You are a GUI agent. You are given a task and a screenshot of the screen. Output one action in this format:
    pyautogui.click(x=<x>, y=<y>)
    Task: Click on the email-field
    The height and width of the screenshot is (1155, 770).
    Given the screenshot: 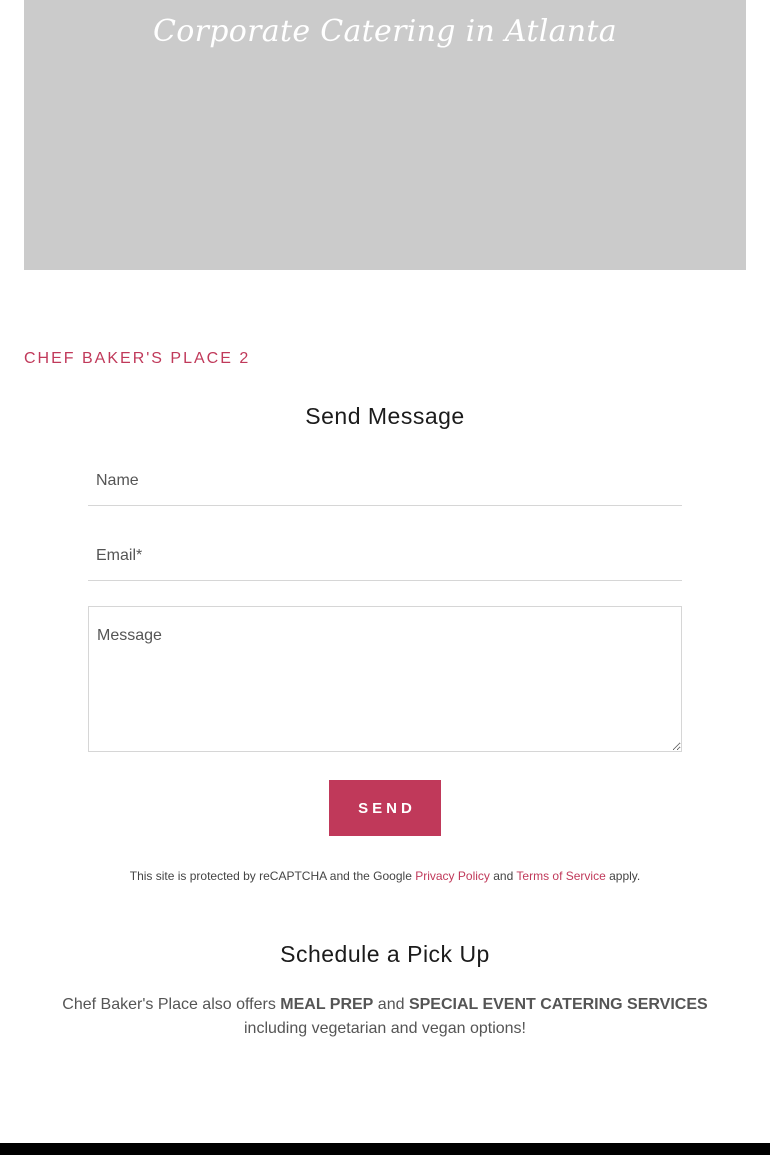 What is the action you would take?
    pyautogui.click(x=385, y=556)
    